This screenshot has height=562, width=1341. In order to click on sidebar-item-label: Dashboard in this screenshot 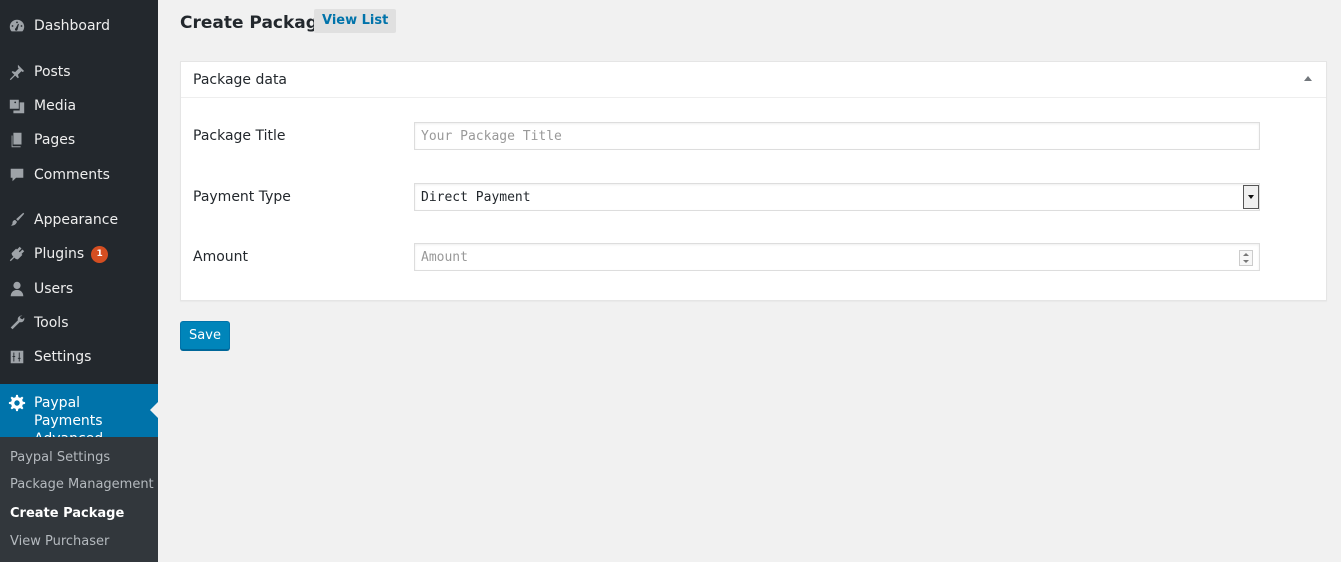, I will do `click(72, 26)`.